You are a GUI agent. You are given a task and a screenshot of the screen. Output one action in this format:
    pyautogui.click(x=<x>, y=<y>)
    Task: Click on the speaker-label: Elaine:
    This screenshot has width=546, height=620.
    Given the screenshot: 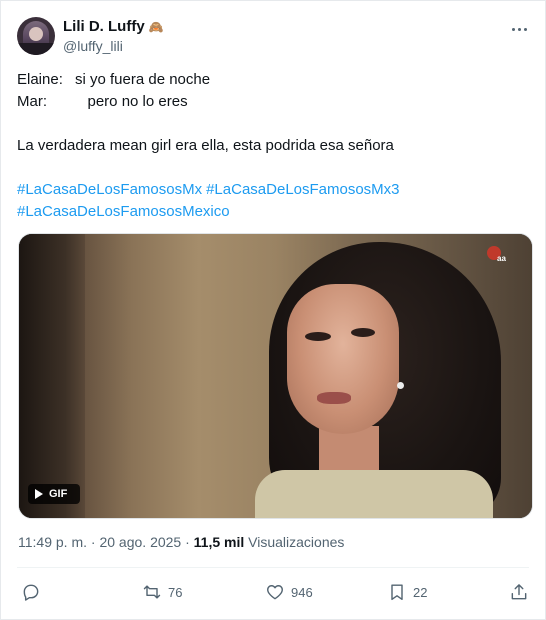 What is the action you would take?
    pyautogui.click(x=40, y=79)
    